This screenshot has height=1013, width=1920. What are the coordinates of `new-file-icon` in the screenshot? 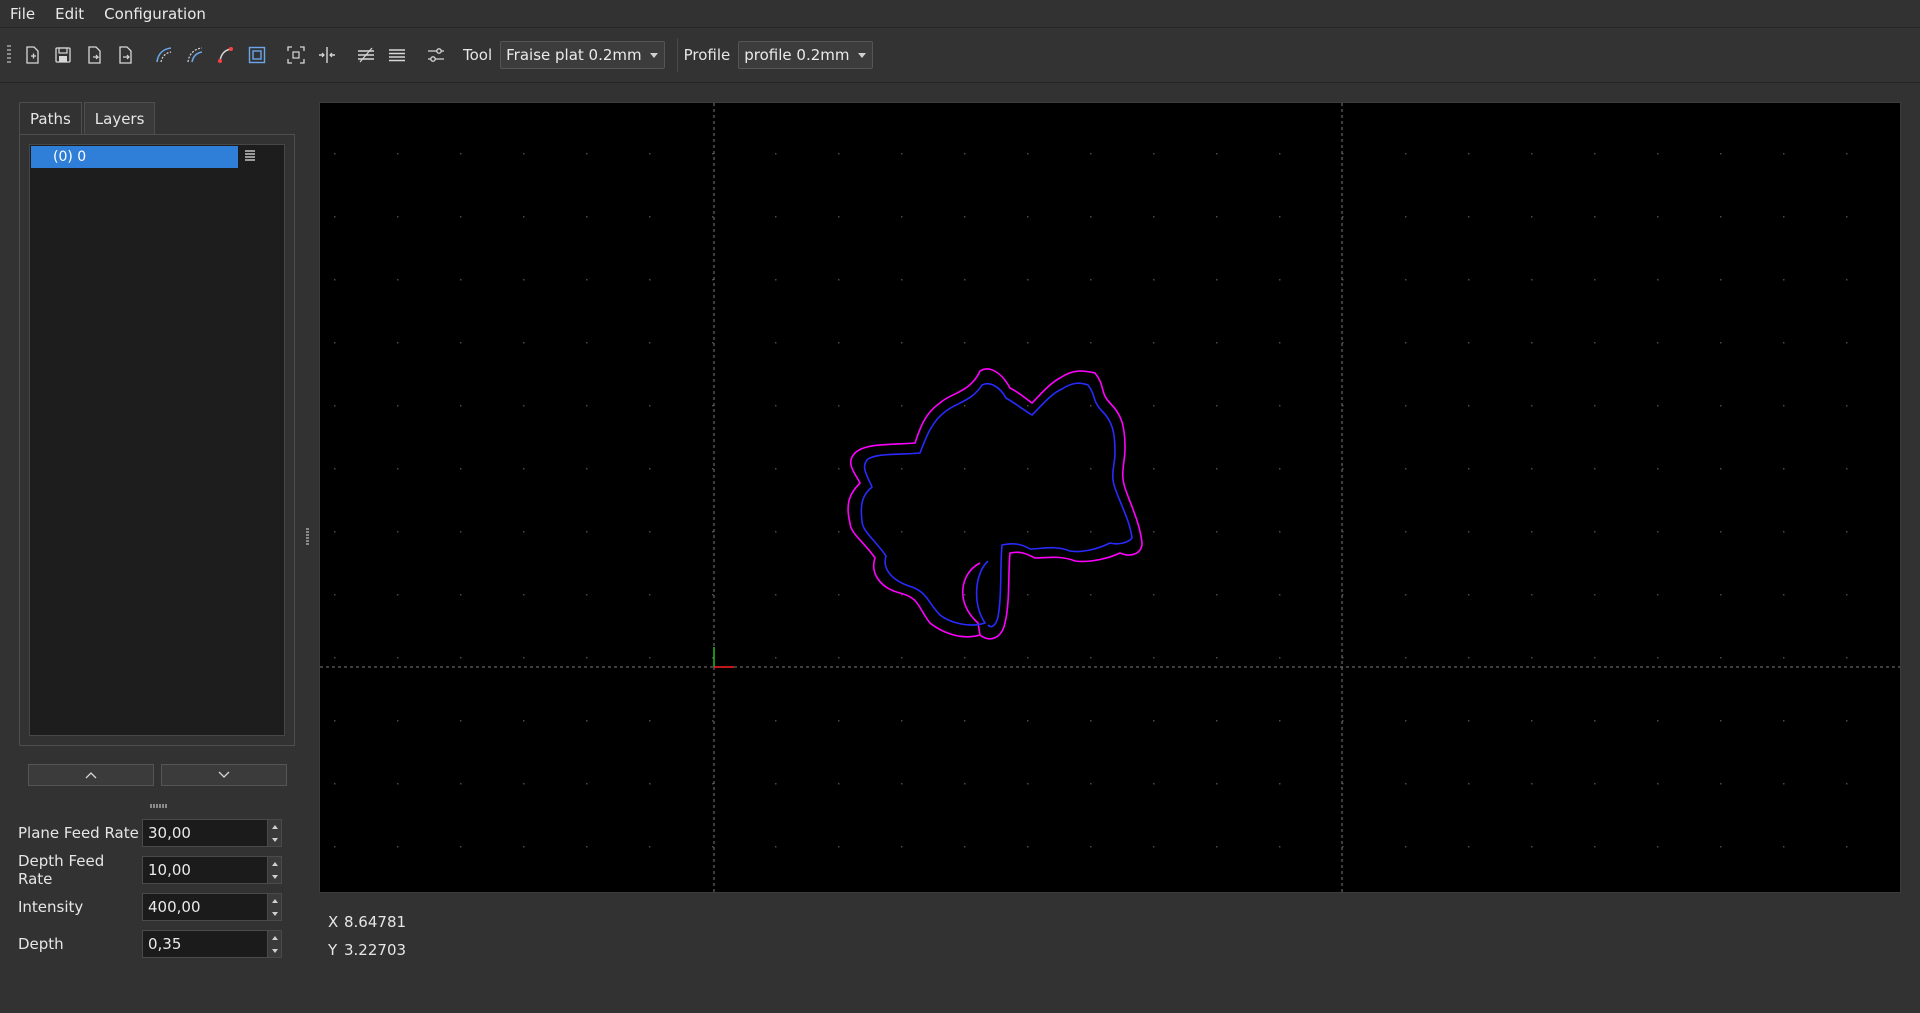 It's located at (32, 55).